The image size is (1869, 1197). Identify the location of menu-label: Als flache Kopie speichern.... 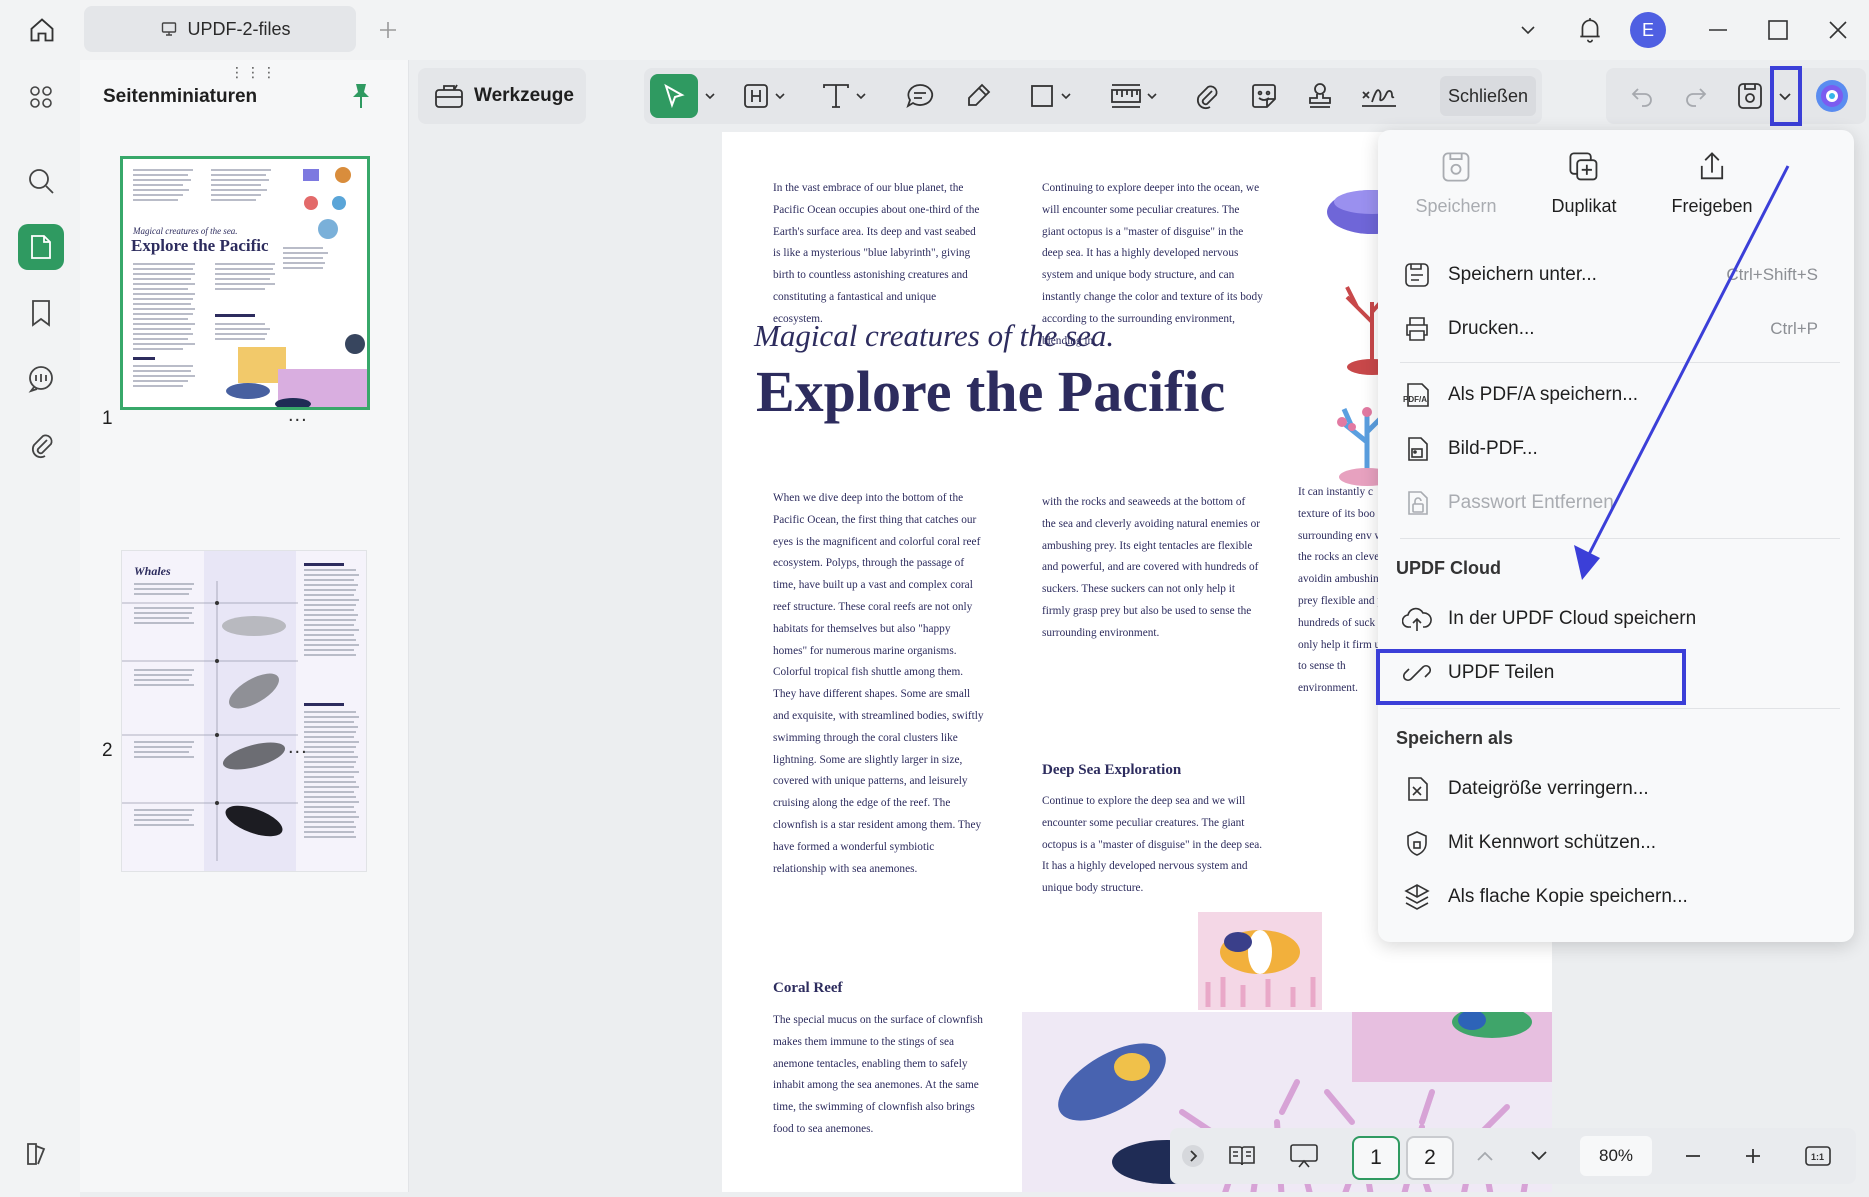
(1568, 896).